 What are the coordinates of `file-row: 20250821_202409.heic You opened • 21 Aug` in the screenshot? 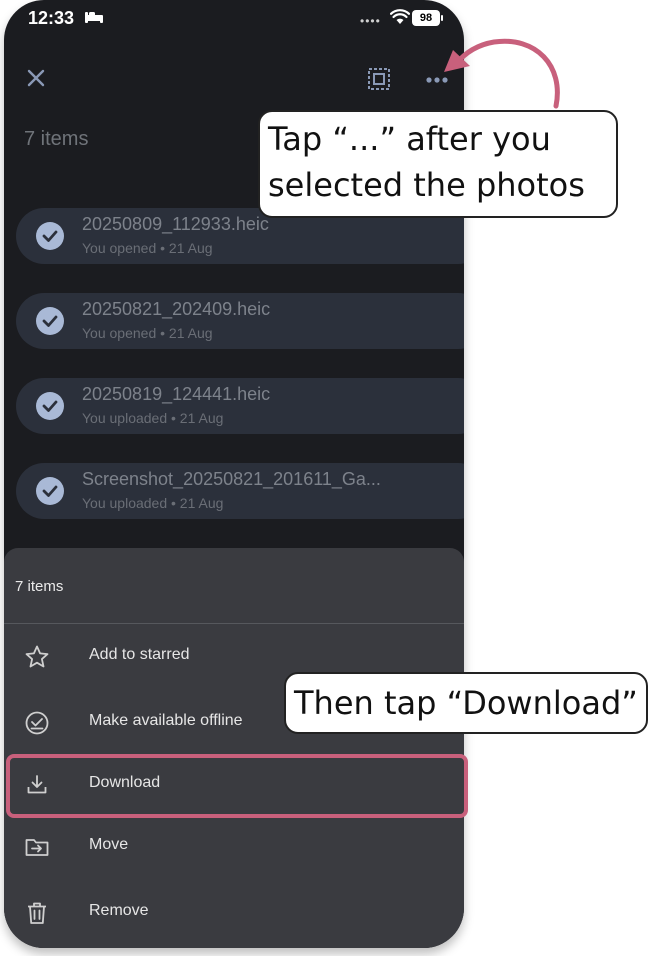 It's located at (240, 321).